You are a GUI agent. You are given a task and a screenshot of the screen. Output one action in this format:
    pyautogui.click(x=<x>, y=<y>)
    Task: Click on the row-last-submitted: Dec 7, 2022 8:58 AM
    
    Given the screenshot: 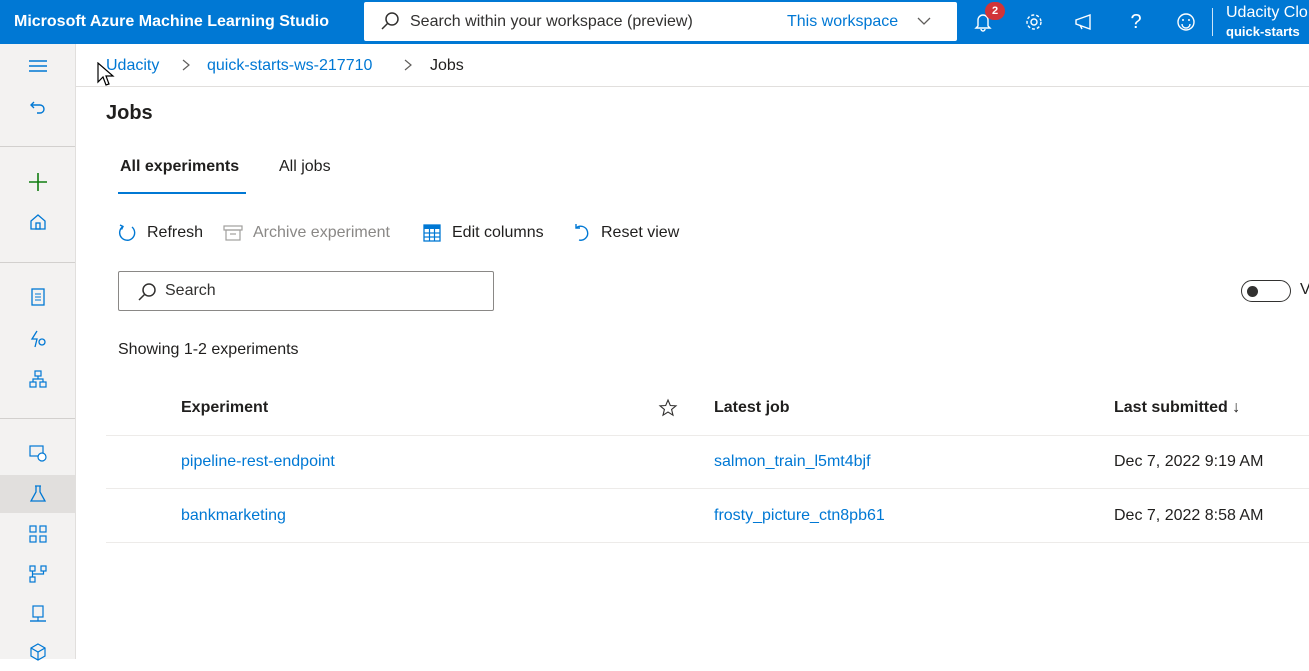 What is the action you would take?
    pyautogui.click(x=1189, y=515)
    